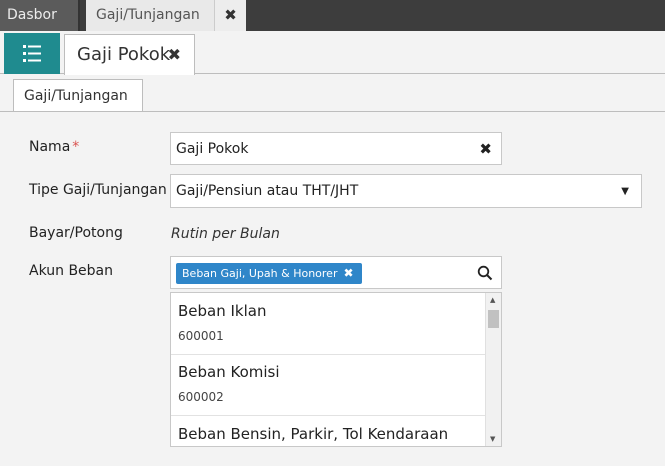  Describe the element at coordinates (493, 319) in the screenshot. I see `scrollbar-thumb` at that location.